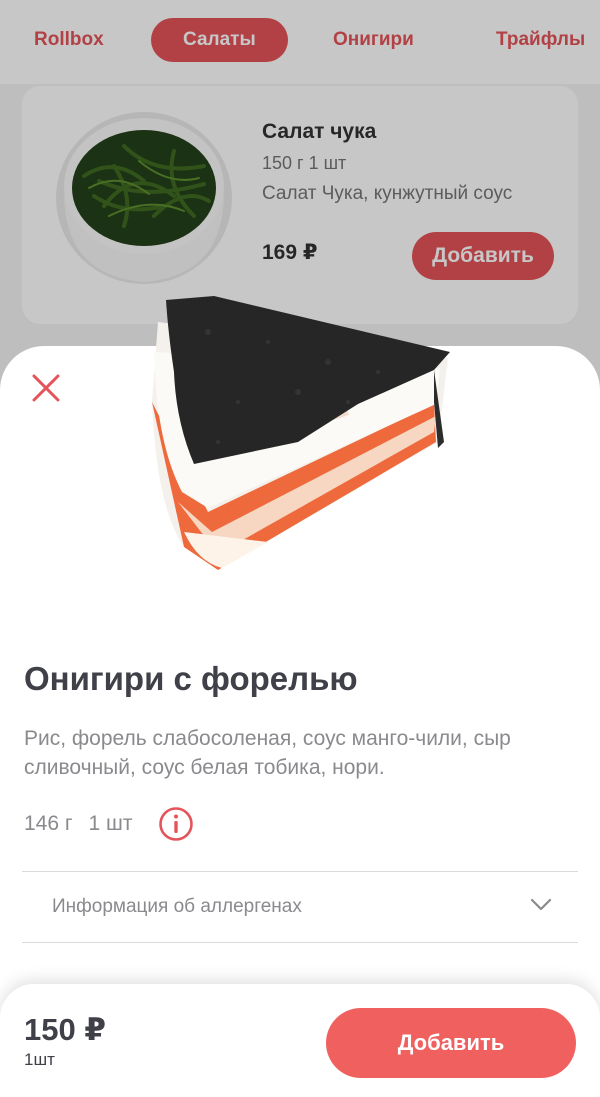 Image resolution: width=600 pixels, height=1097 pixels. What do you see at coordinates (48, 823) in the screenshot?
I see `product-modal-weight: 146 г` at bounding box center [48, 823].